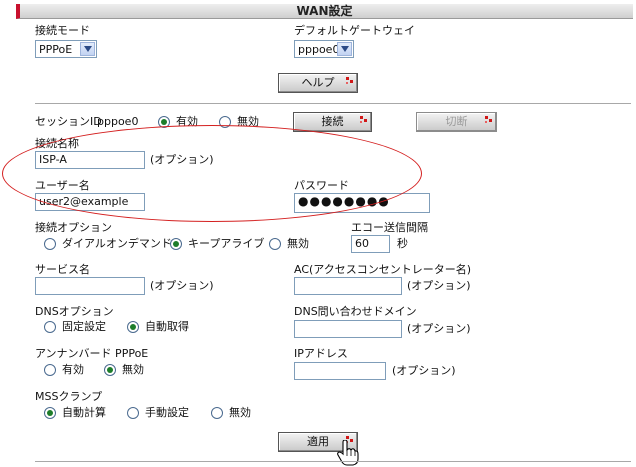 The image size is (636, 467). Describe the element at coordinates (68, 121) in the screenshot. I see `session-id-label: セッションID` at that location.